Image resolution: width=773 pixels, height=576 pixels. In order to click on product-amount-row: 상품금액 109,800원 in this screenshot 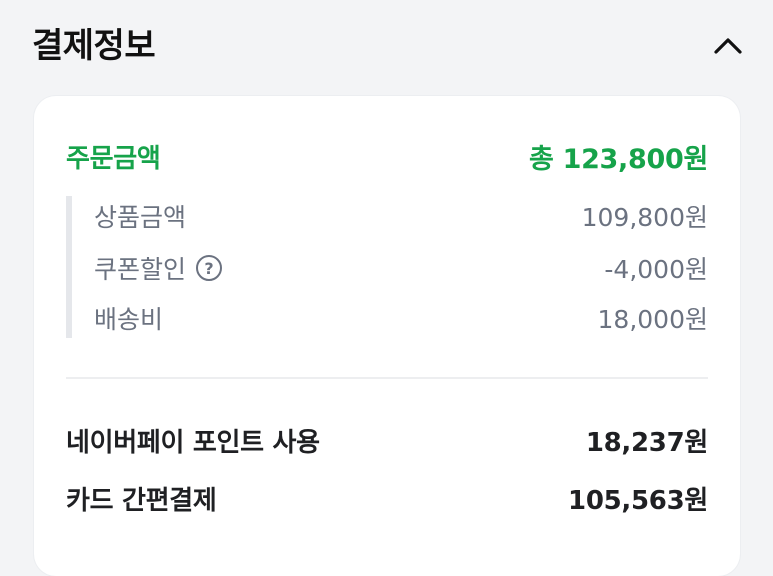, I will do `click(401, 216)`.